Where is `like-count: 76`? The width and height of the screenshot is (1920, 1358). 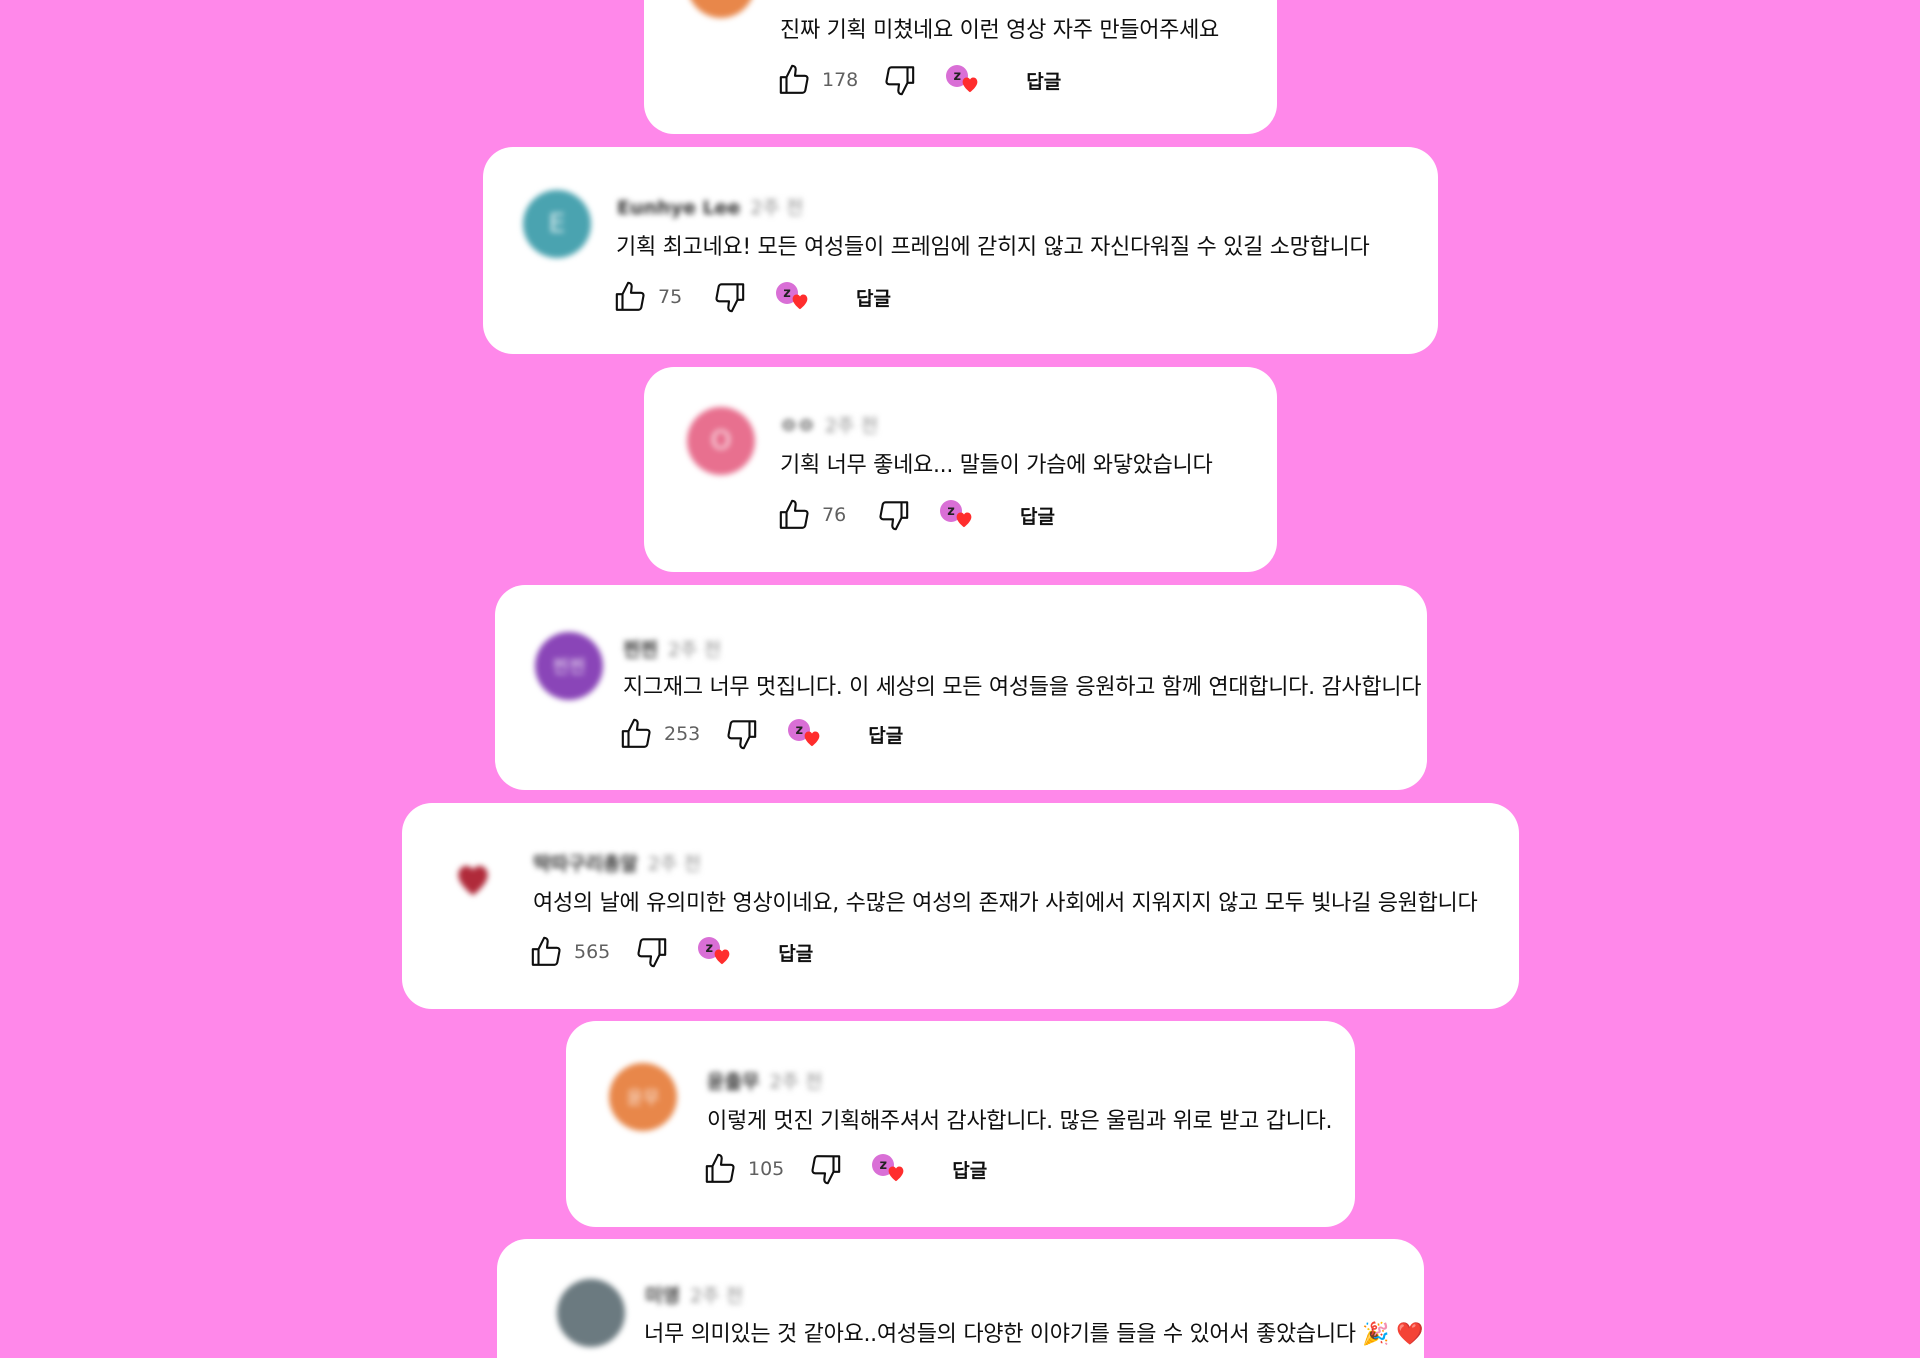
like-count: 76 is located at coordinates (834, 515).